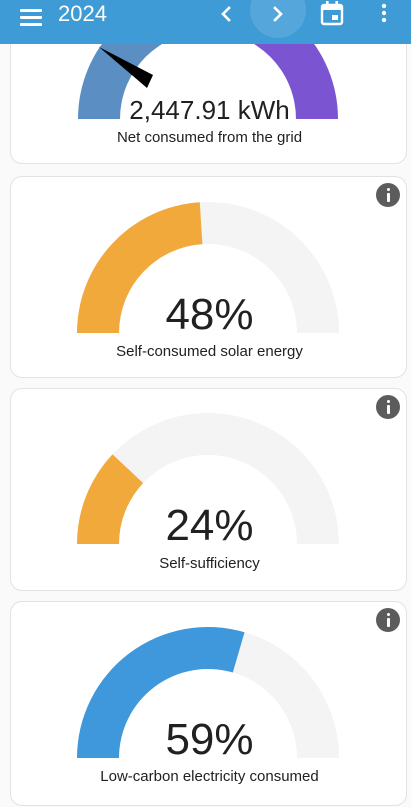 The width and height of the screenshot is (411, 807). Describe the element at coordinates (209, 739) in the screenshot. I see `low-carbon-value: 59%` at that location.